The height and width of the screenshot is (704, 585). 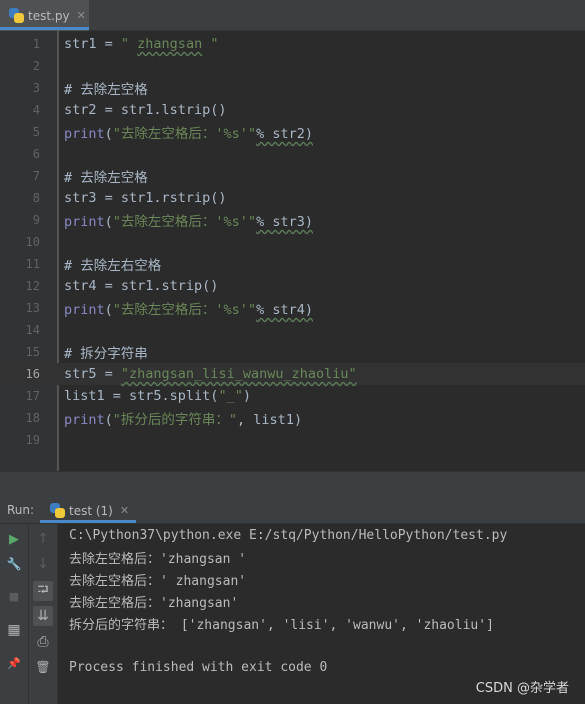 What do you see at coordinates (292, 110) in the screenshot?
I see `code-line-4: 4 str2 = str1.lstrip()` at bounding box center [292, 110].